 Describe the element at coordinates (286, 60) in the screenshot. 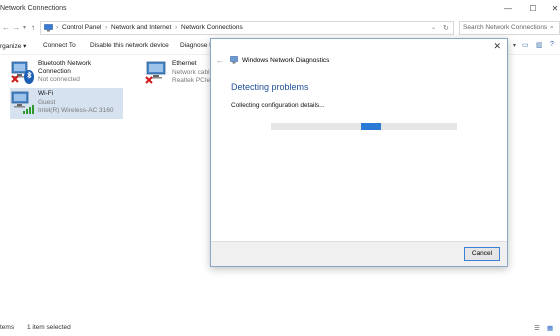

I see `dialog-title: Windows Network Diagnostics` at that location.